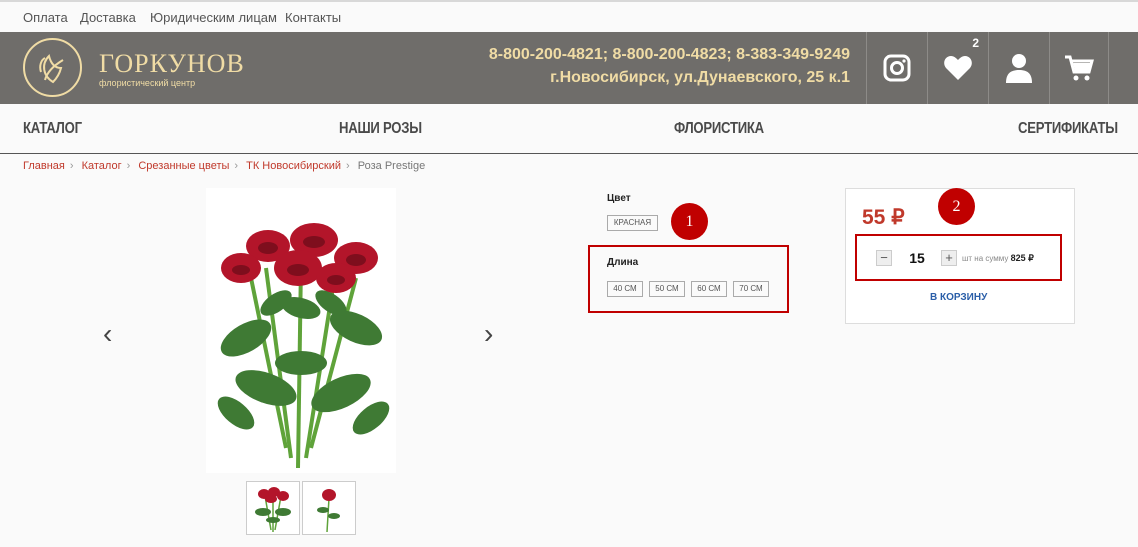 This screenshot has width=1138, height=547. I want to click on breadcrumb-catalog: Каталог, so click(102, 166).